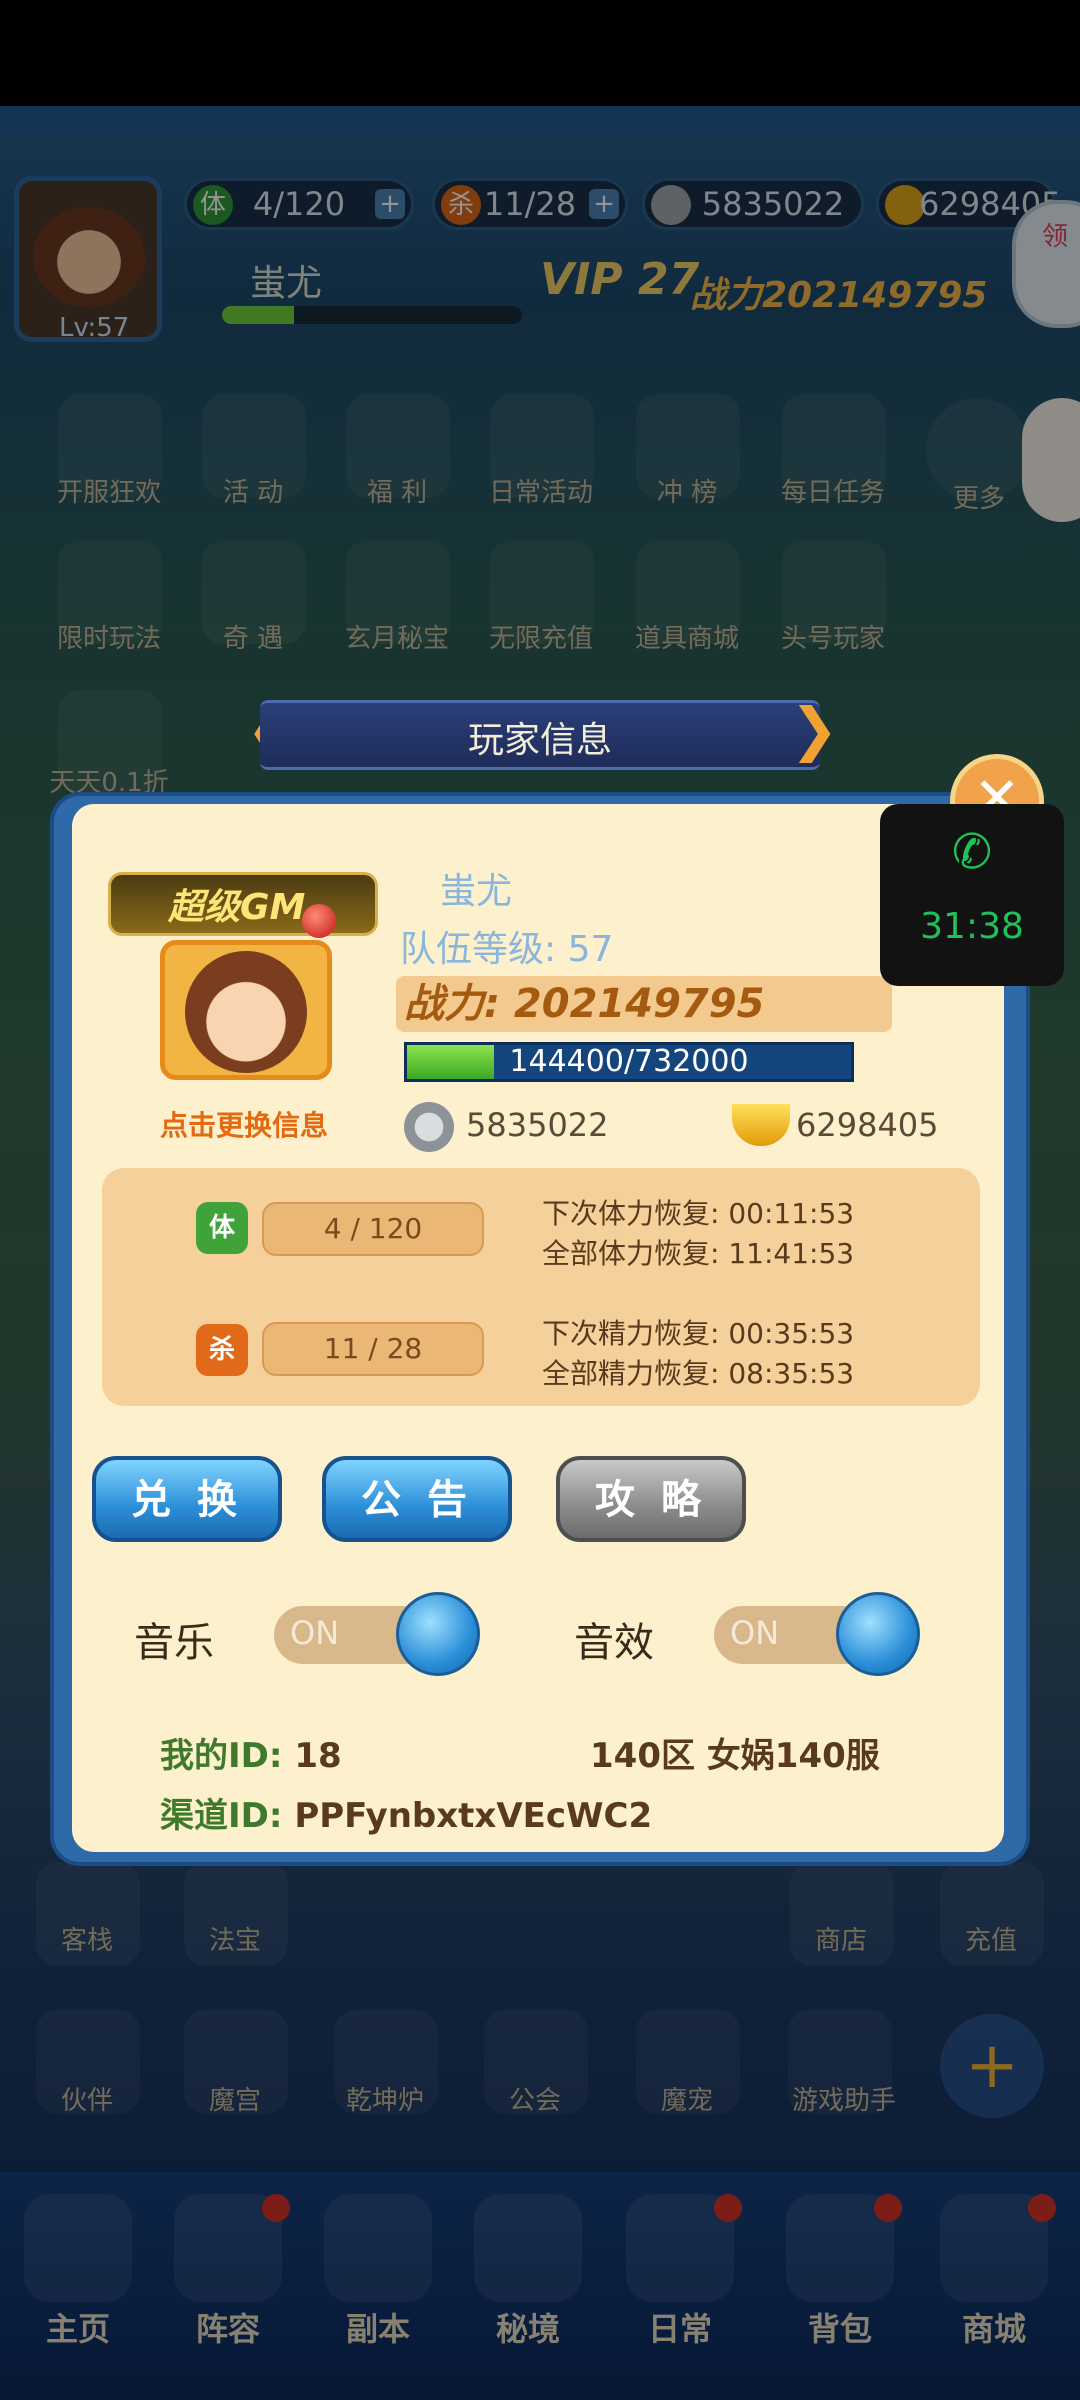  Describe the element at coordinates (537, 1125) in the screenshot. I see `silver-amount: 5835022` at that location.